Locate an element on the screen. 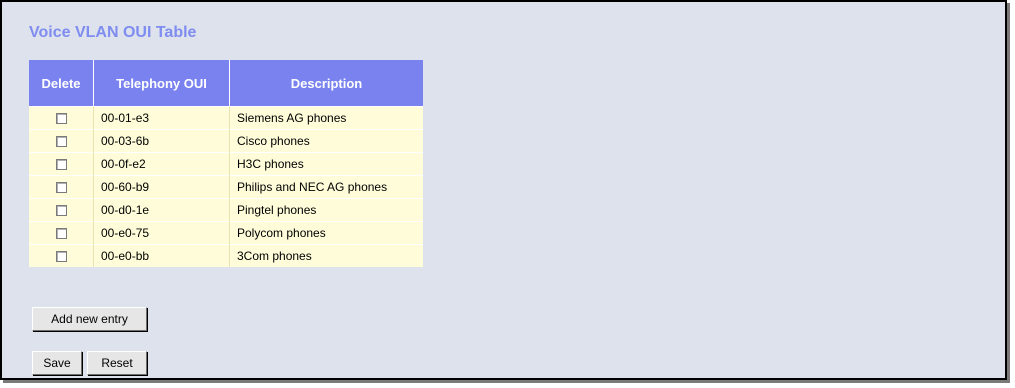  column-header-delete: Delete is located at coordinates (61, 83).